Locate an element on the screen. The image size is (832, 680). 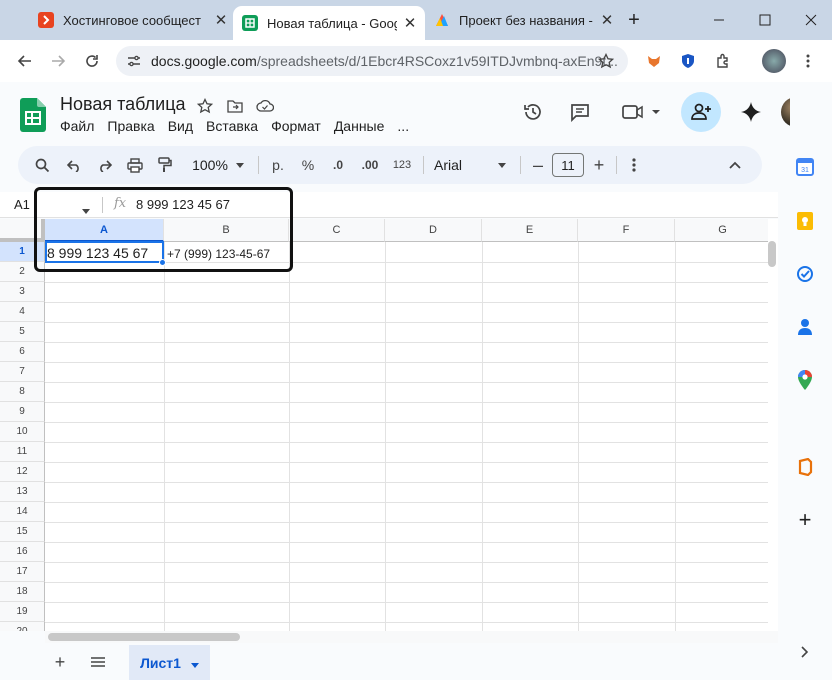
row-header: 8 is located at coordinates (22, 392).